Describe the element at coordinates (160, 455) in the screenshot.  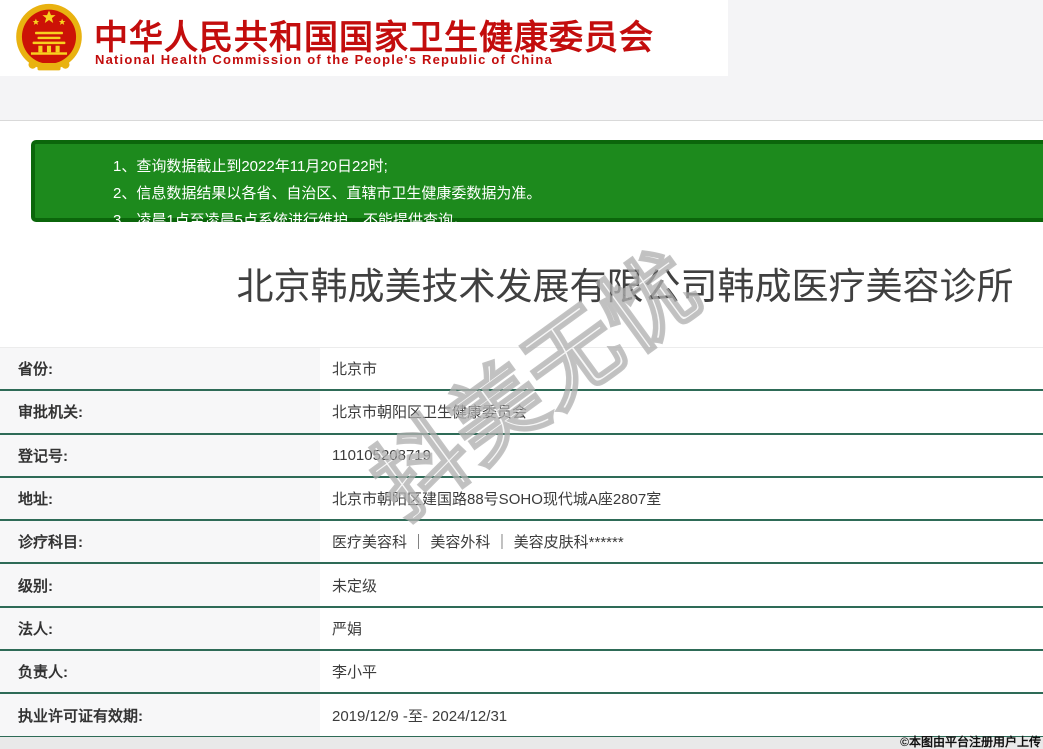
I see `field-label: 登记号:` at that location.